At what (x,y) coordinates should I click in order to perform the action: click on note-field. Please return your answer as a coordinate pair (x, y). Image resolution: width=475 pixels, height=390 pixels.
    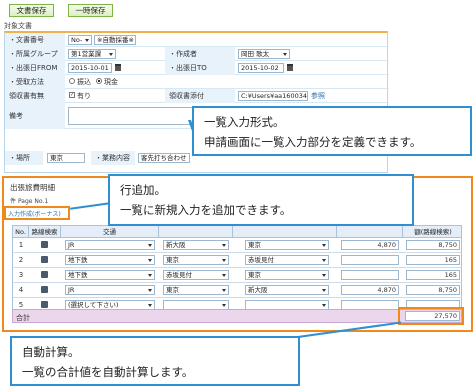
    Looking at the image, I should click on (133, 116).